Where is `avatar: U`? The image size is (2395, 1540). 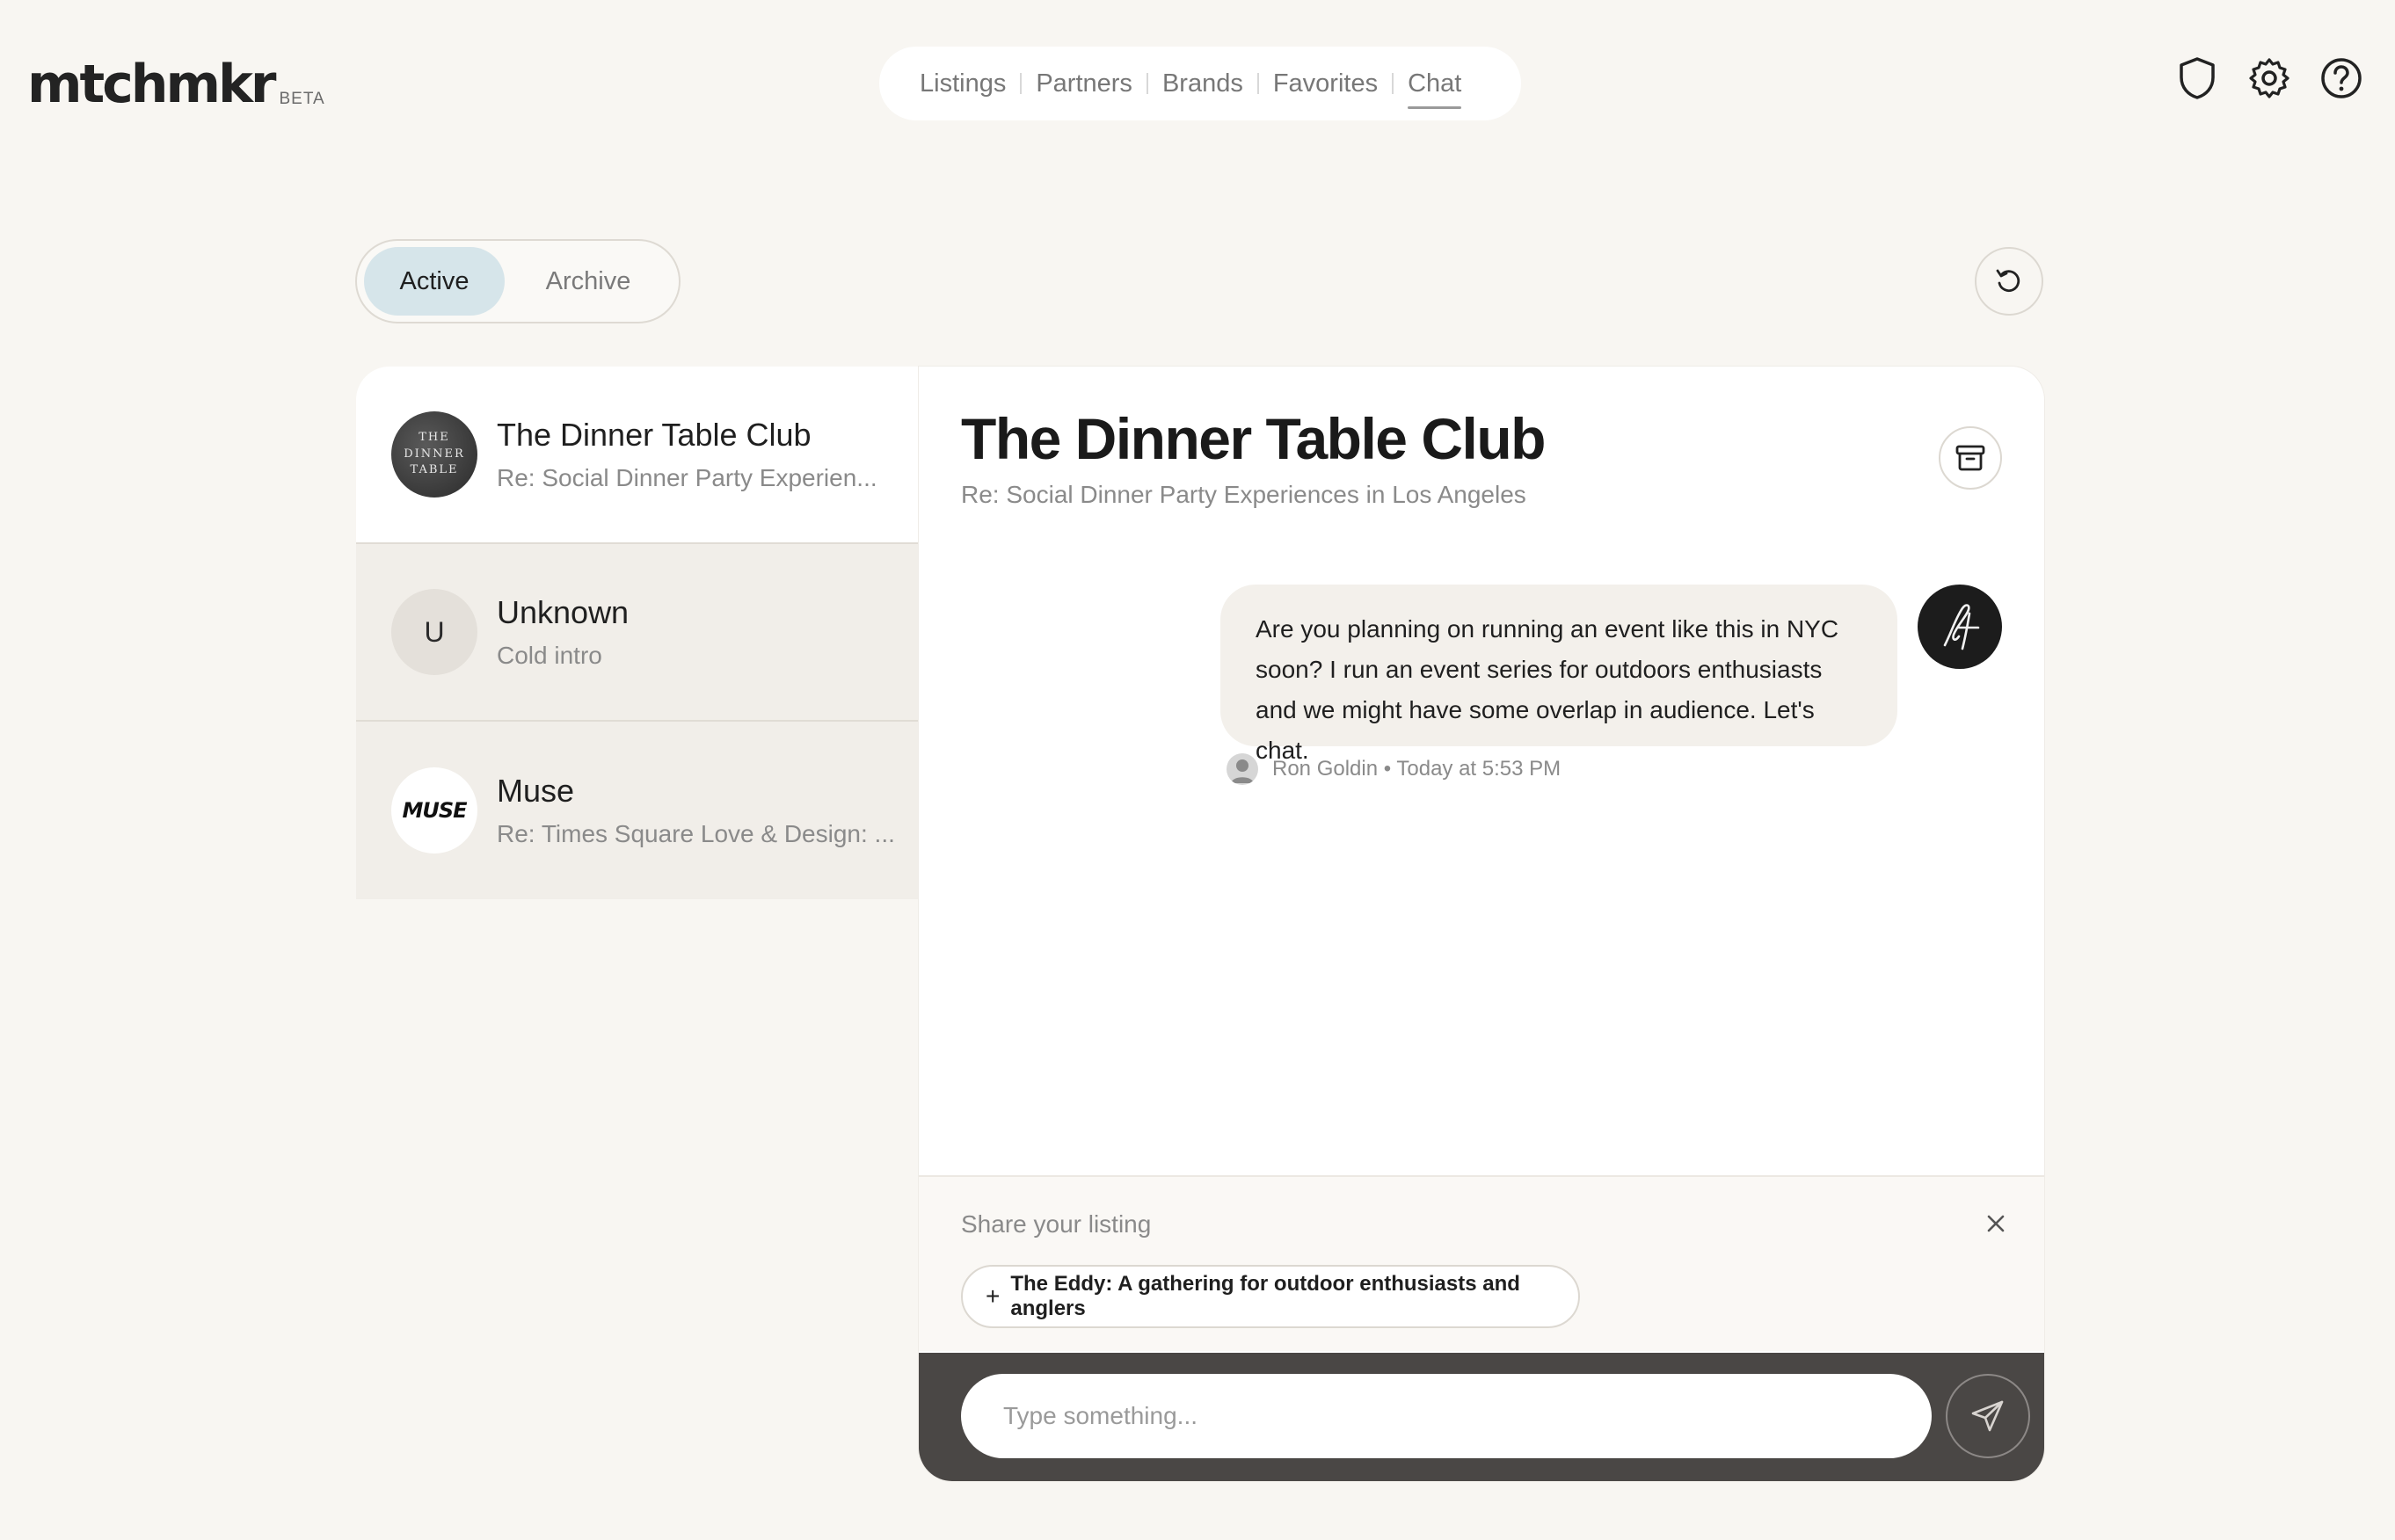
avatar: U is located at coordinates (434, 632).